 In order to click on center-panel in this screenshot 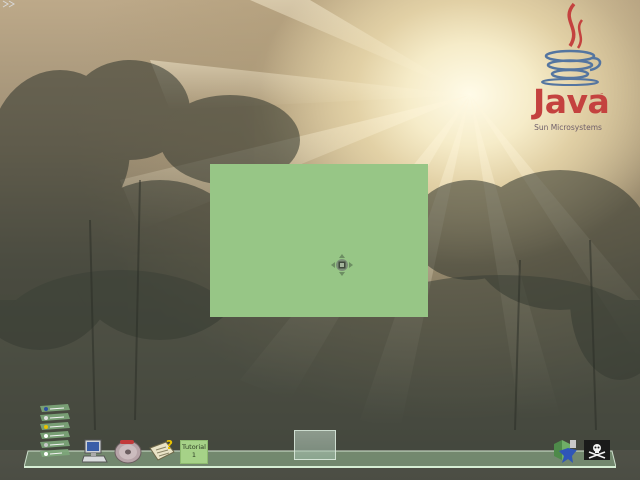, I will do `click(319, 240)`.